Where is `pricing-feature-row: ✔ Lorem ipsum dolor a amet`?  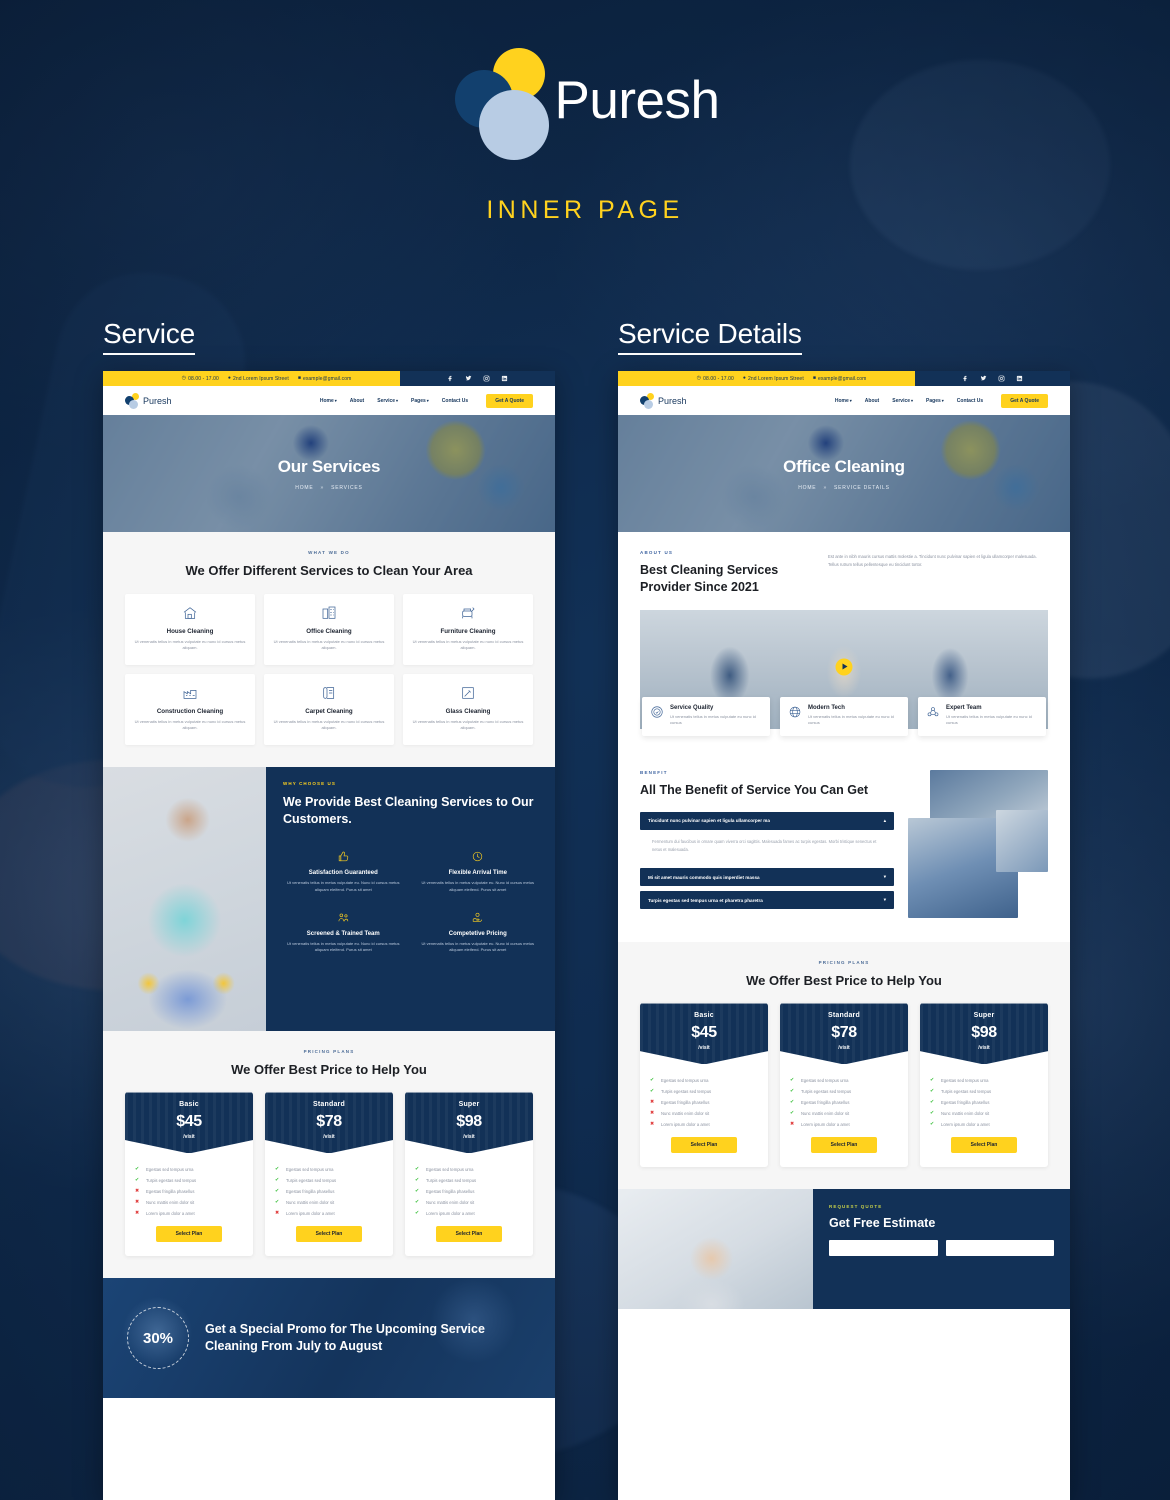 pricing-feature-row: ✔ Lorem ipsum dolor a amet is located at coordinates (469, 1214).